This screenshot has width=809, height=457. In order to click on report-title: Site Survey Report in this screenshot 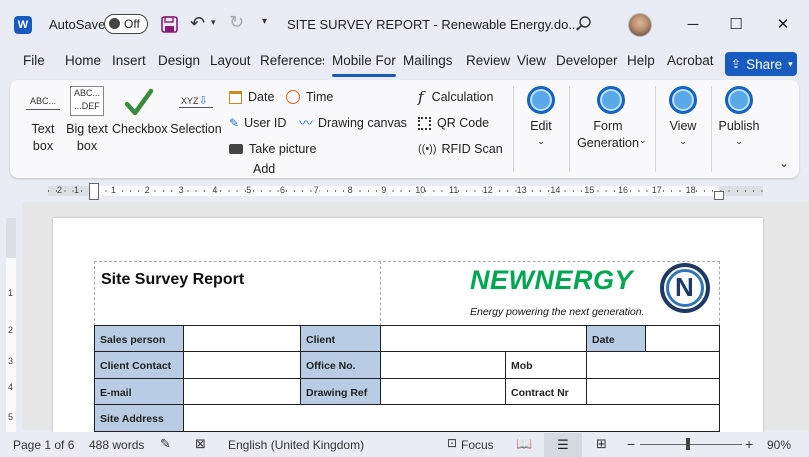, I will do `click(173, 279)`.